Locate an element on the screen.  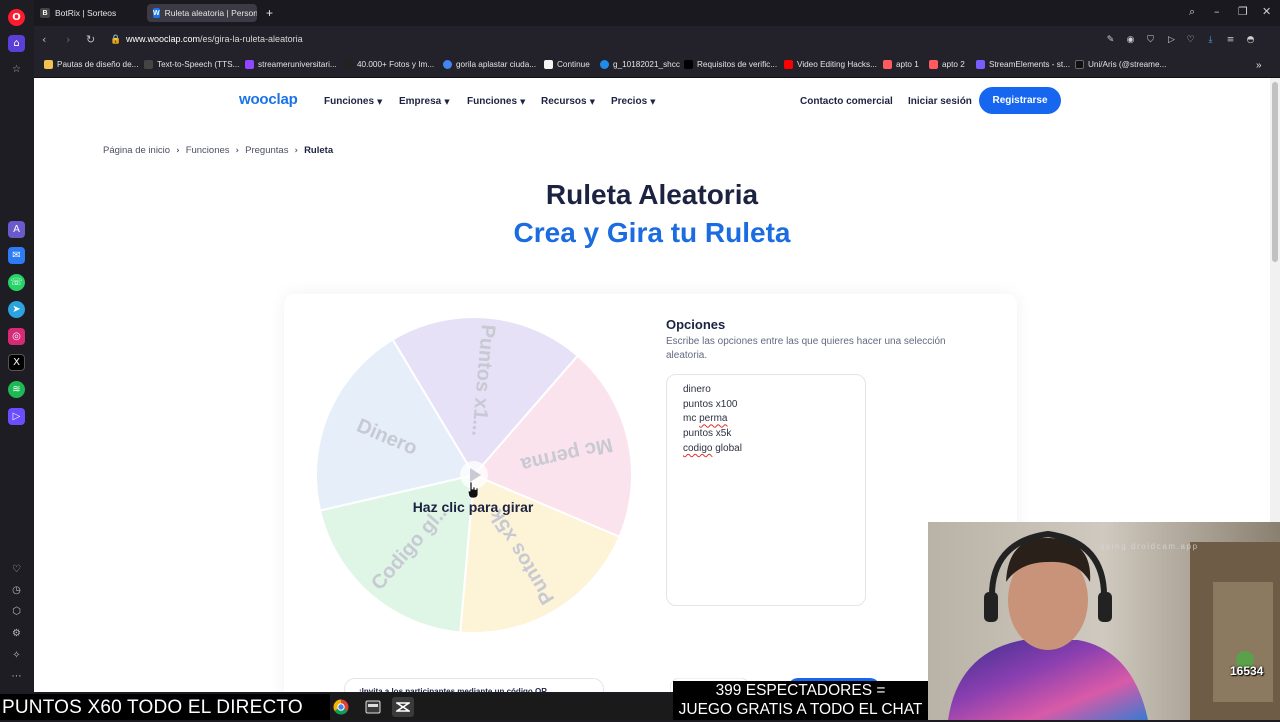
breadcrumb-funciones: Funciones is located at coordinates (208, 150).